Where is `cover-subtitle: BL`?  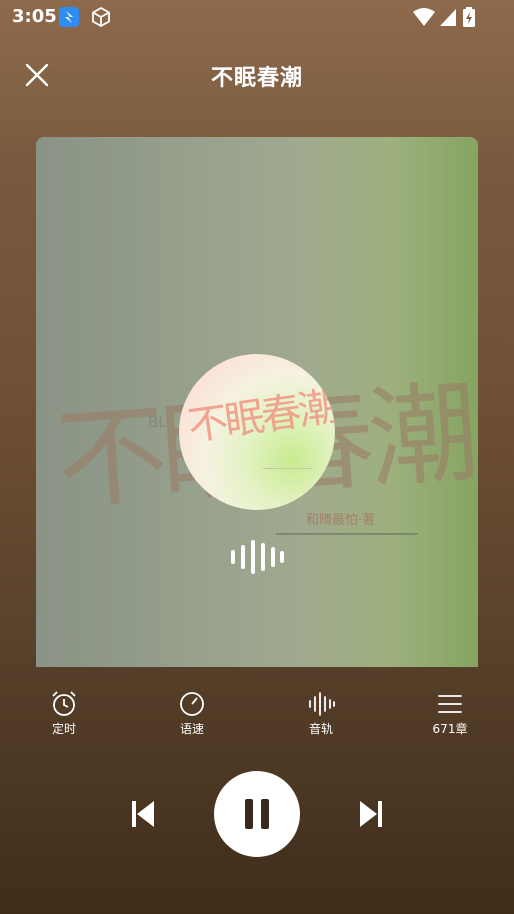 cover-subtitle: BL is located at coordinates (157, 422).